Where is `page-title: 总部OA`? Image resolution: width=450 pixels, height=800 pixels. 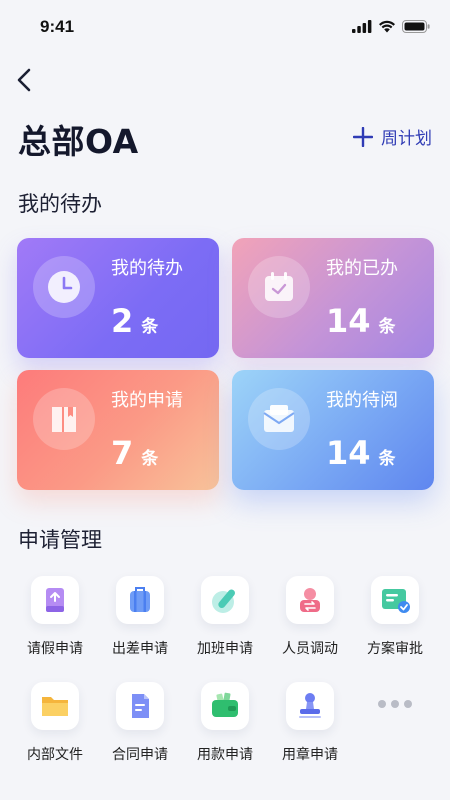
page-title: 总部OA is located at coordinates (78, 141).